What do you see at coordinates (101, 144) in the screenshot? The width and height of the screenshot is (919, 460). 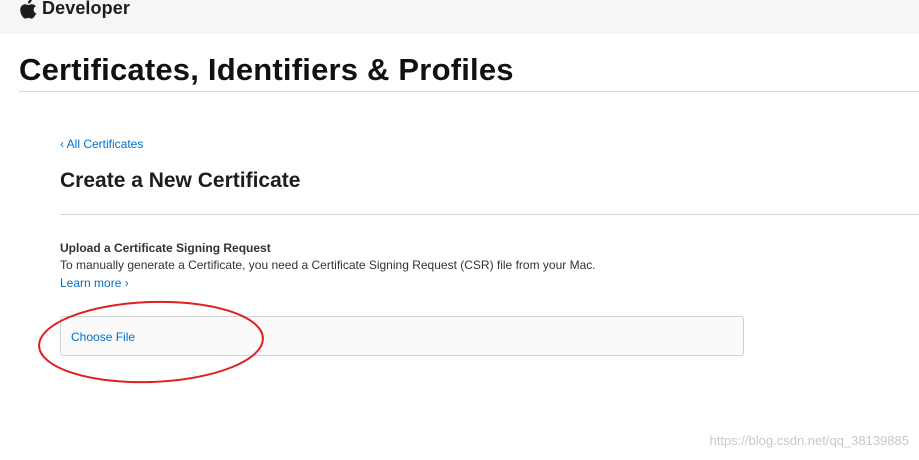 I see `all-certificates-link: ‹ All Certificates` at bounding box center [101, 144].